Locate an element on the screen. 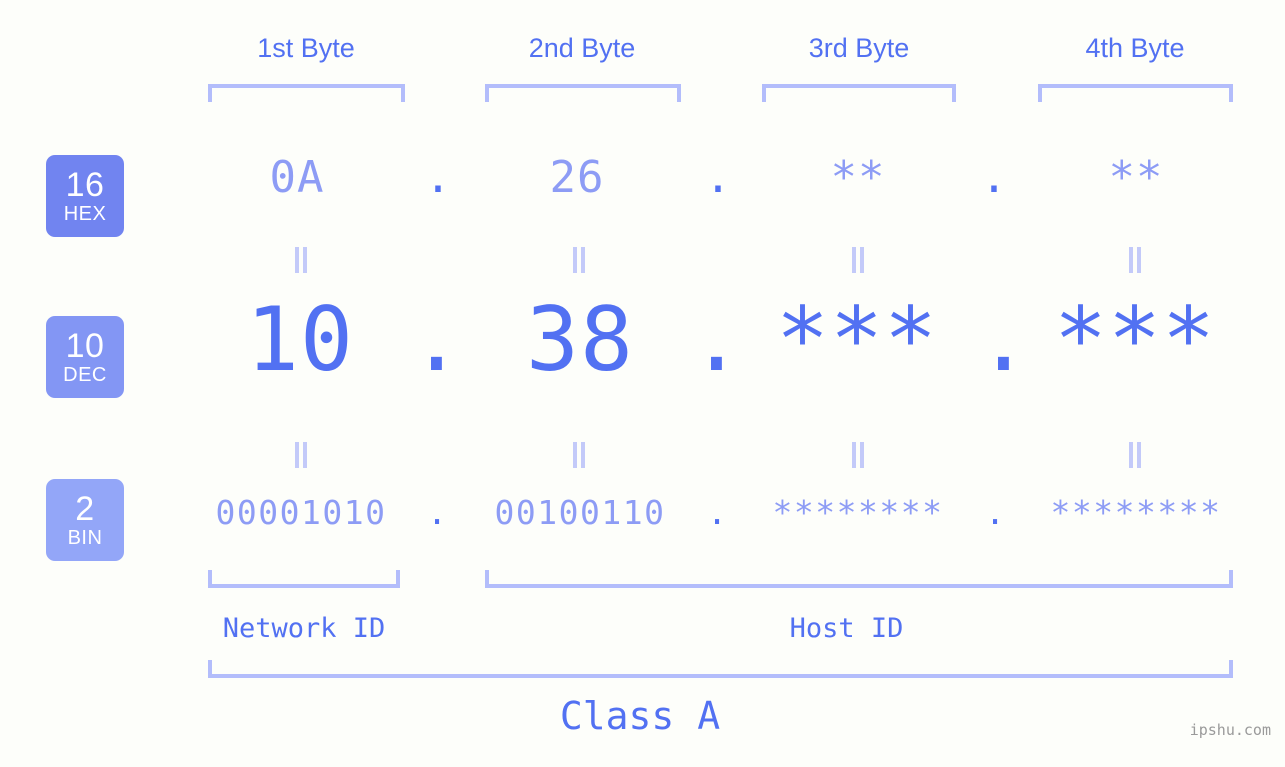 The width and height of the screenshot is (1285, 767). base-badge-hex: 16 HEX is located at coordinates (85, 196).